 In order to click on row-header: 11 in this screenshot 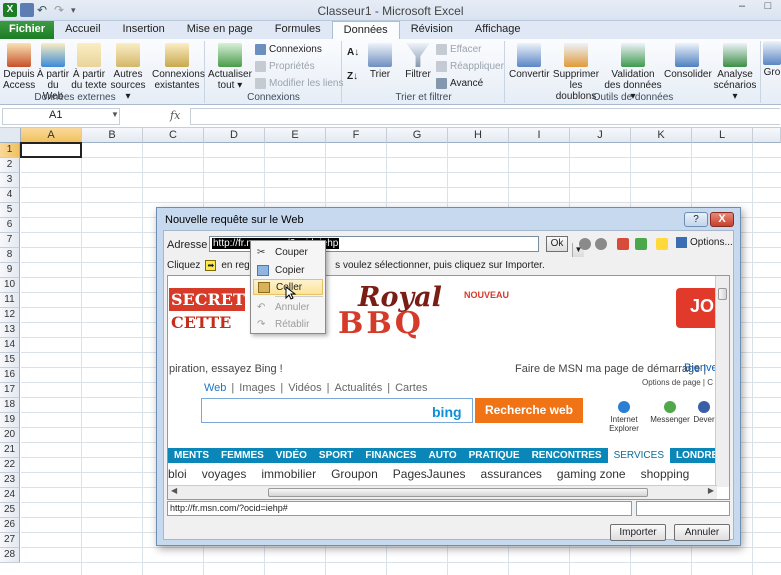, I will do `click(10, 300)`.